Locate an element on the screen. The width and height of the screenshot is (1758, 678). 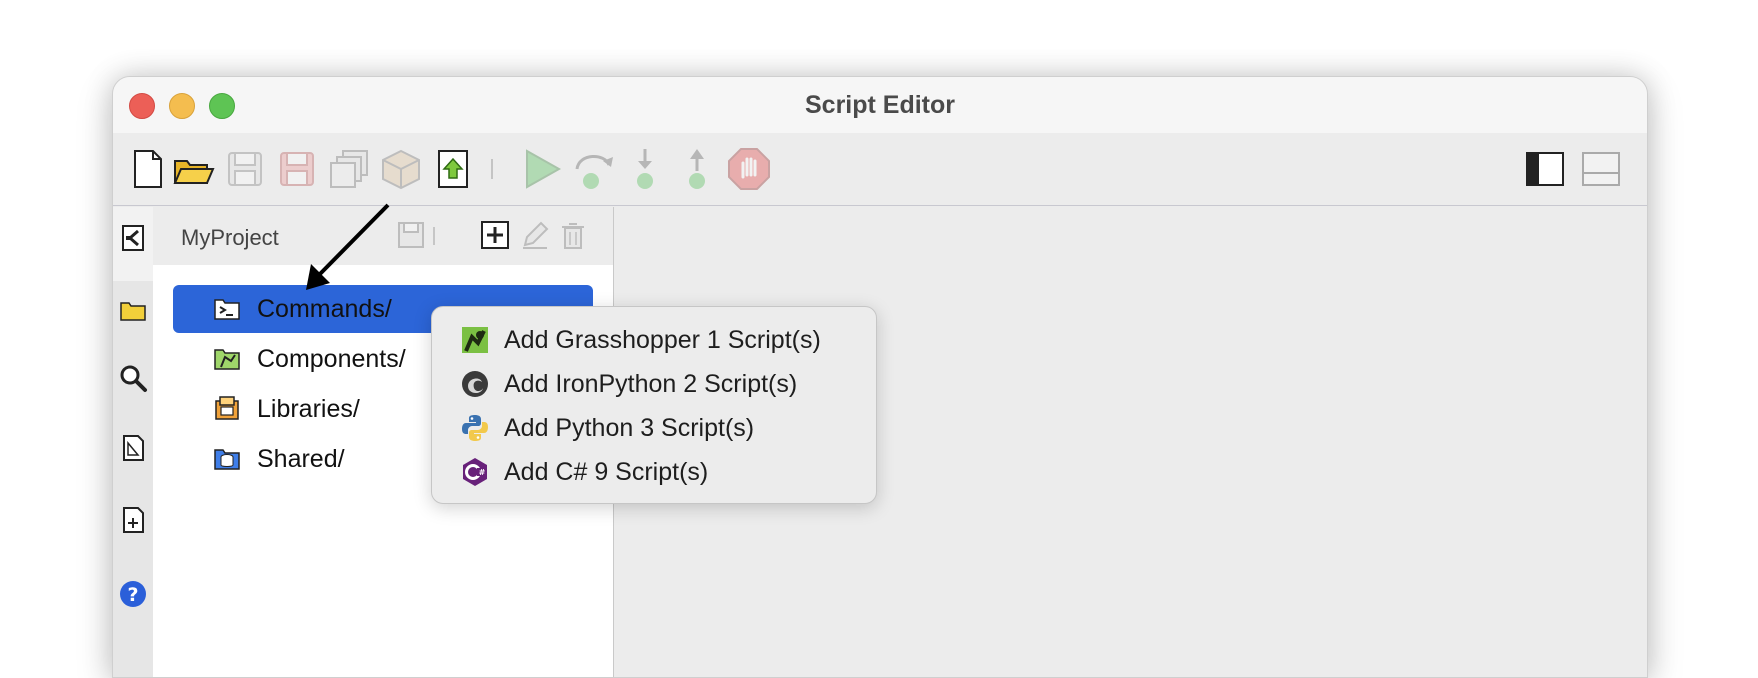
document-icon is located at coordinates (133, 448).